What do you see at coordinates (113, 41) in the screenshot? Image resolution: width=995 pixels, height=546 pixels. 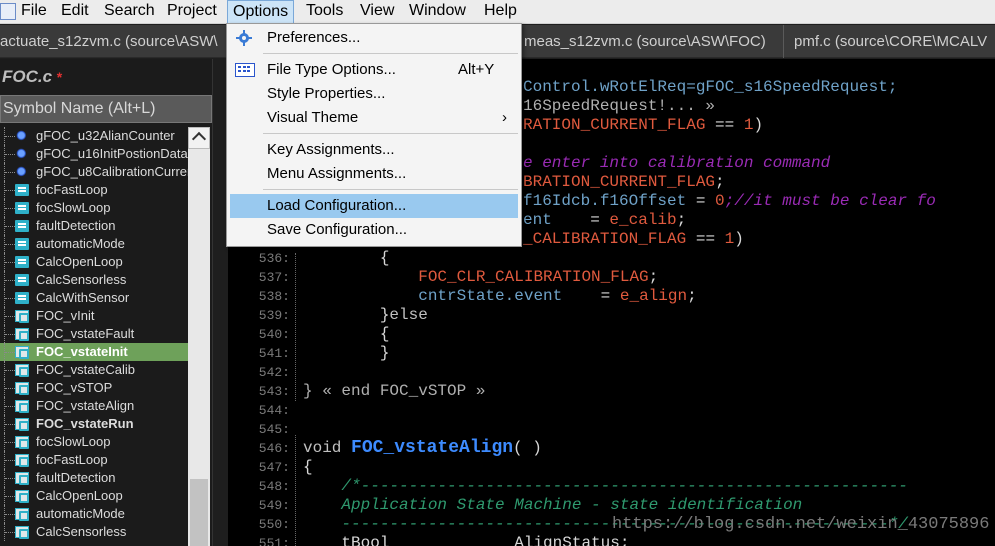 I see `tab-actuate: actuate_s12zvm.c (source\ASW\` at bounding box center [113, 41].